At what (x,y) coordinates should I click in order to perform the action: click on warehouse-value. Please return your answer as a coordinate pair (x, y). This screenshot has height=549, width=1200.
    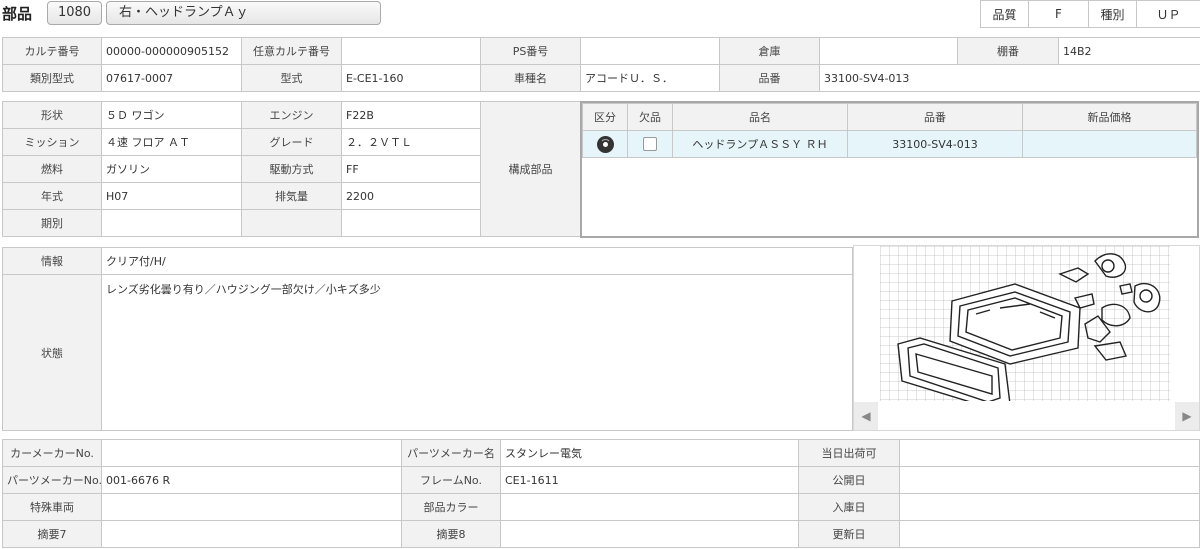
    Looking at the image, I should click on (888, 51).